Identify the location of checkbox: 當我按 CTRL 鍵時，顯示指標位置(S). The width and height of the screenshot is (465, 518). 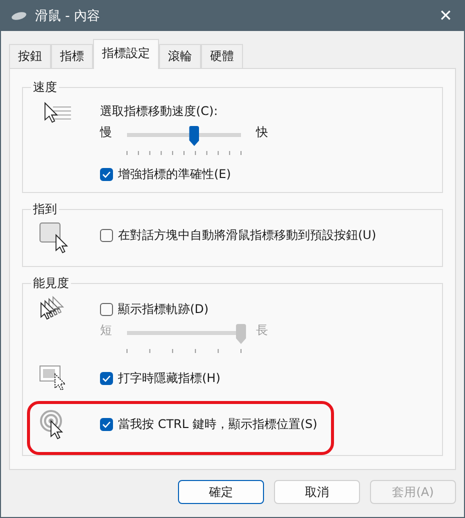
(209, 424).